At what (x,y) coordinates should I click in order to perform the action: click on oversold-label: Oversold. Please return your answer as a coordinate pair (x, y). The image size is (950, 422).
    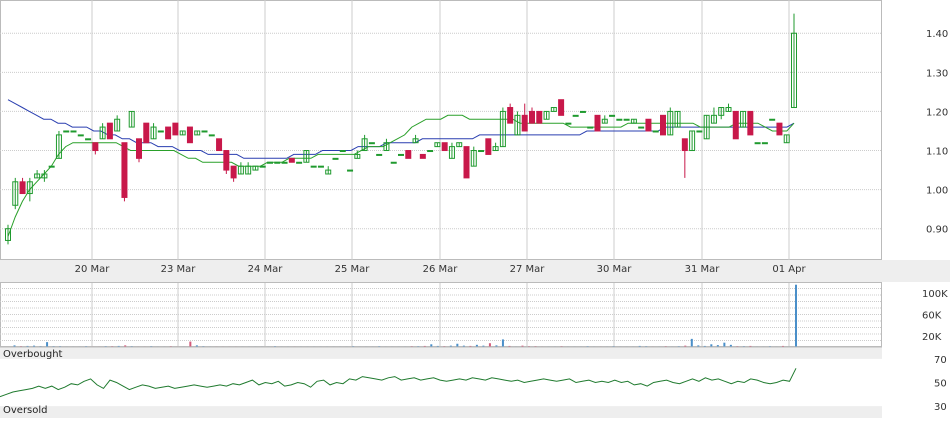
    Looking at the image, I should click on (25, 410).